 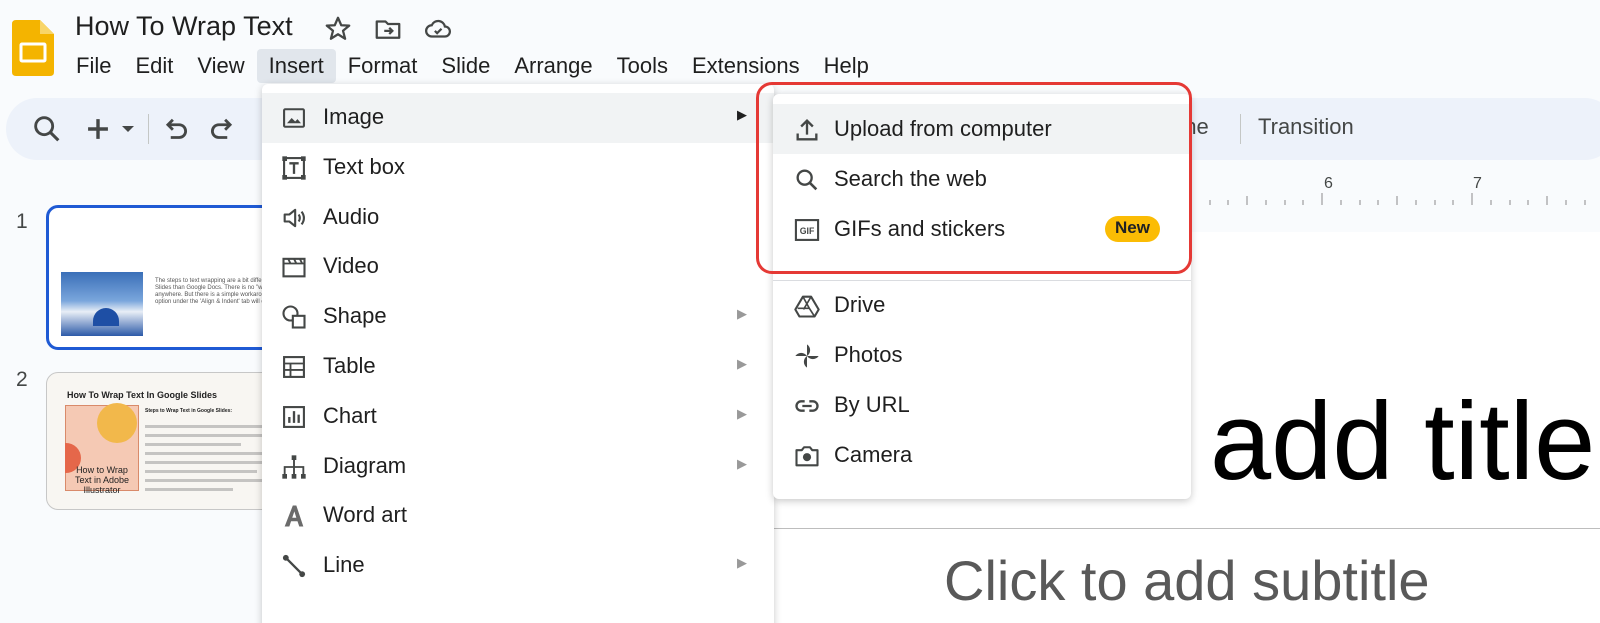 I want to click on slide-title-placeholder: add title, so click(x=1402, y=441).